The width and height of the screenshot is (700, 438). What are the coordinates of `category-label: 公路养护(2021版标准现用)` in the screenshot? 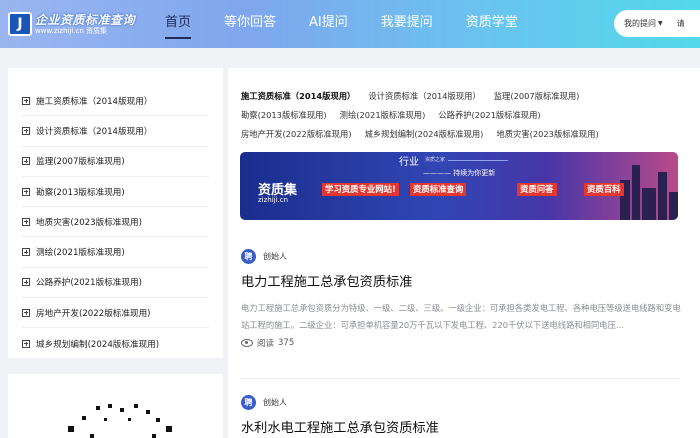 It's located at (89, 283).